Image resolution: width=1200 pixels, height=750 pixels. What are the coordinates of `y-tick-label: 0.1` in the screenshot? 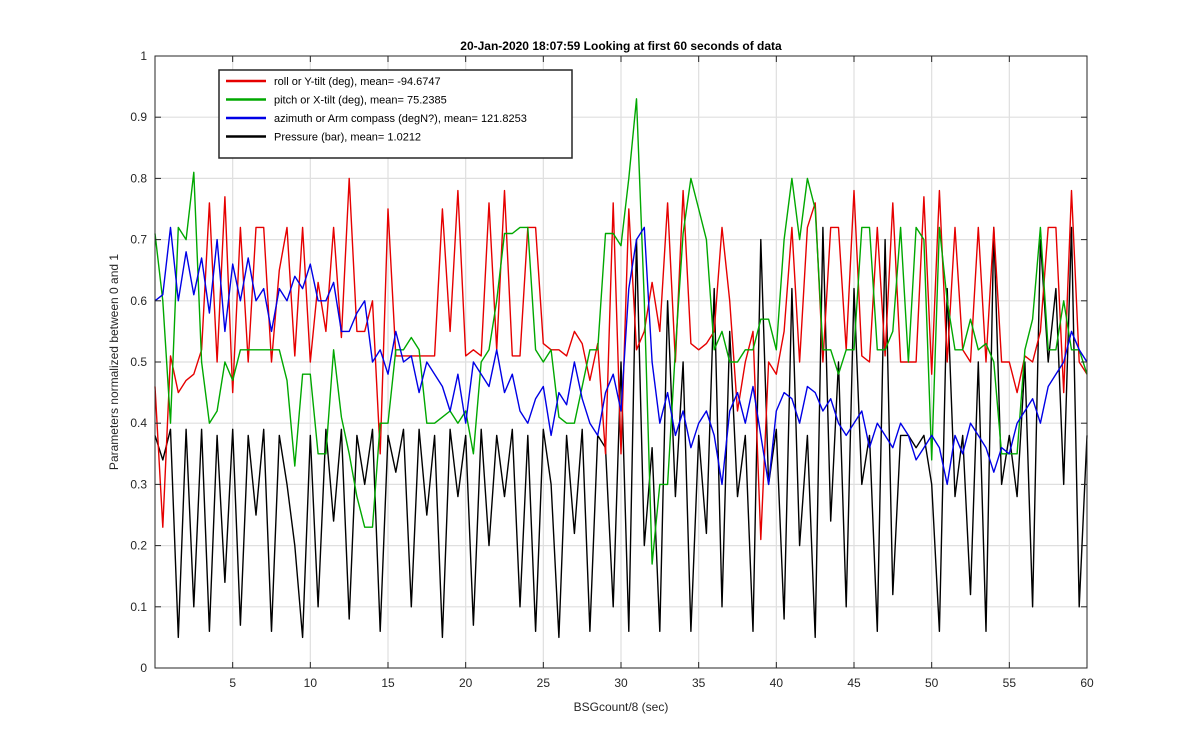 It's located at (138, 607).